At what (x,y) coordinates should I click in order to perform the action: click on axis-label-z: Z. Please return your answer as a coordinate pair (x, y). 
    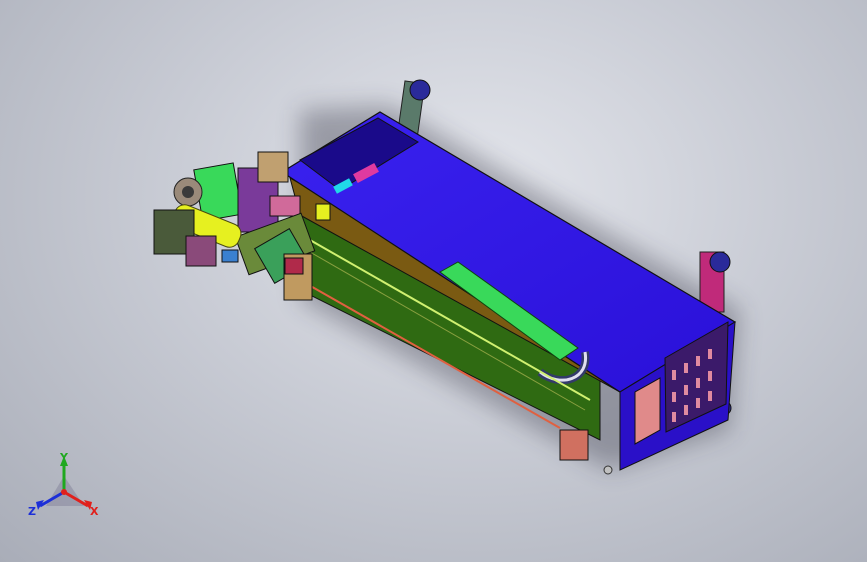
    Looking at the image, I should click on (32, 511).